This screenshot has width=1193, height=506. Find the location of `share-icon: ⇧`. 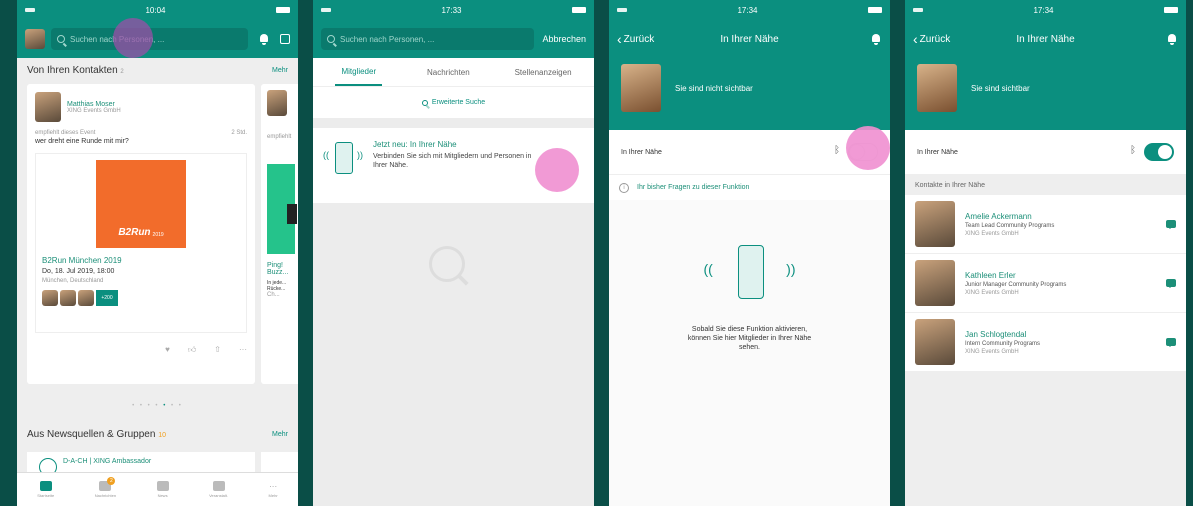

share-icon: ⇧ is located at coordinates (217, 350).